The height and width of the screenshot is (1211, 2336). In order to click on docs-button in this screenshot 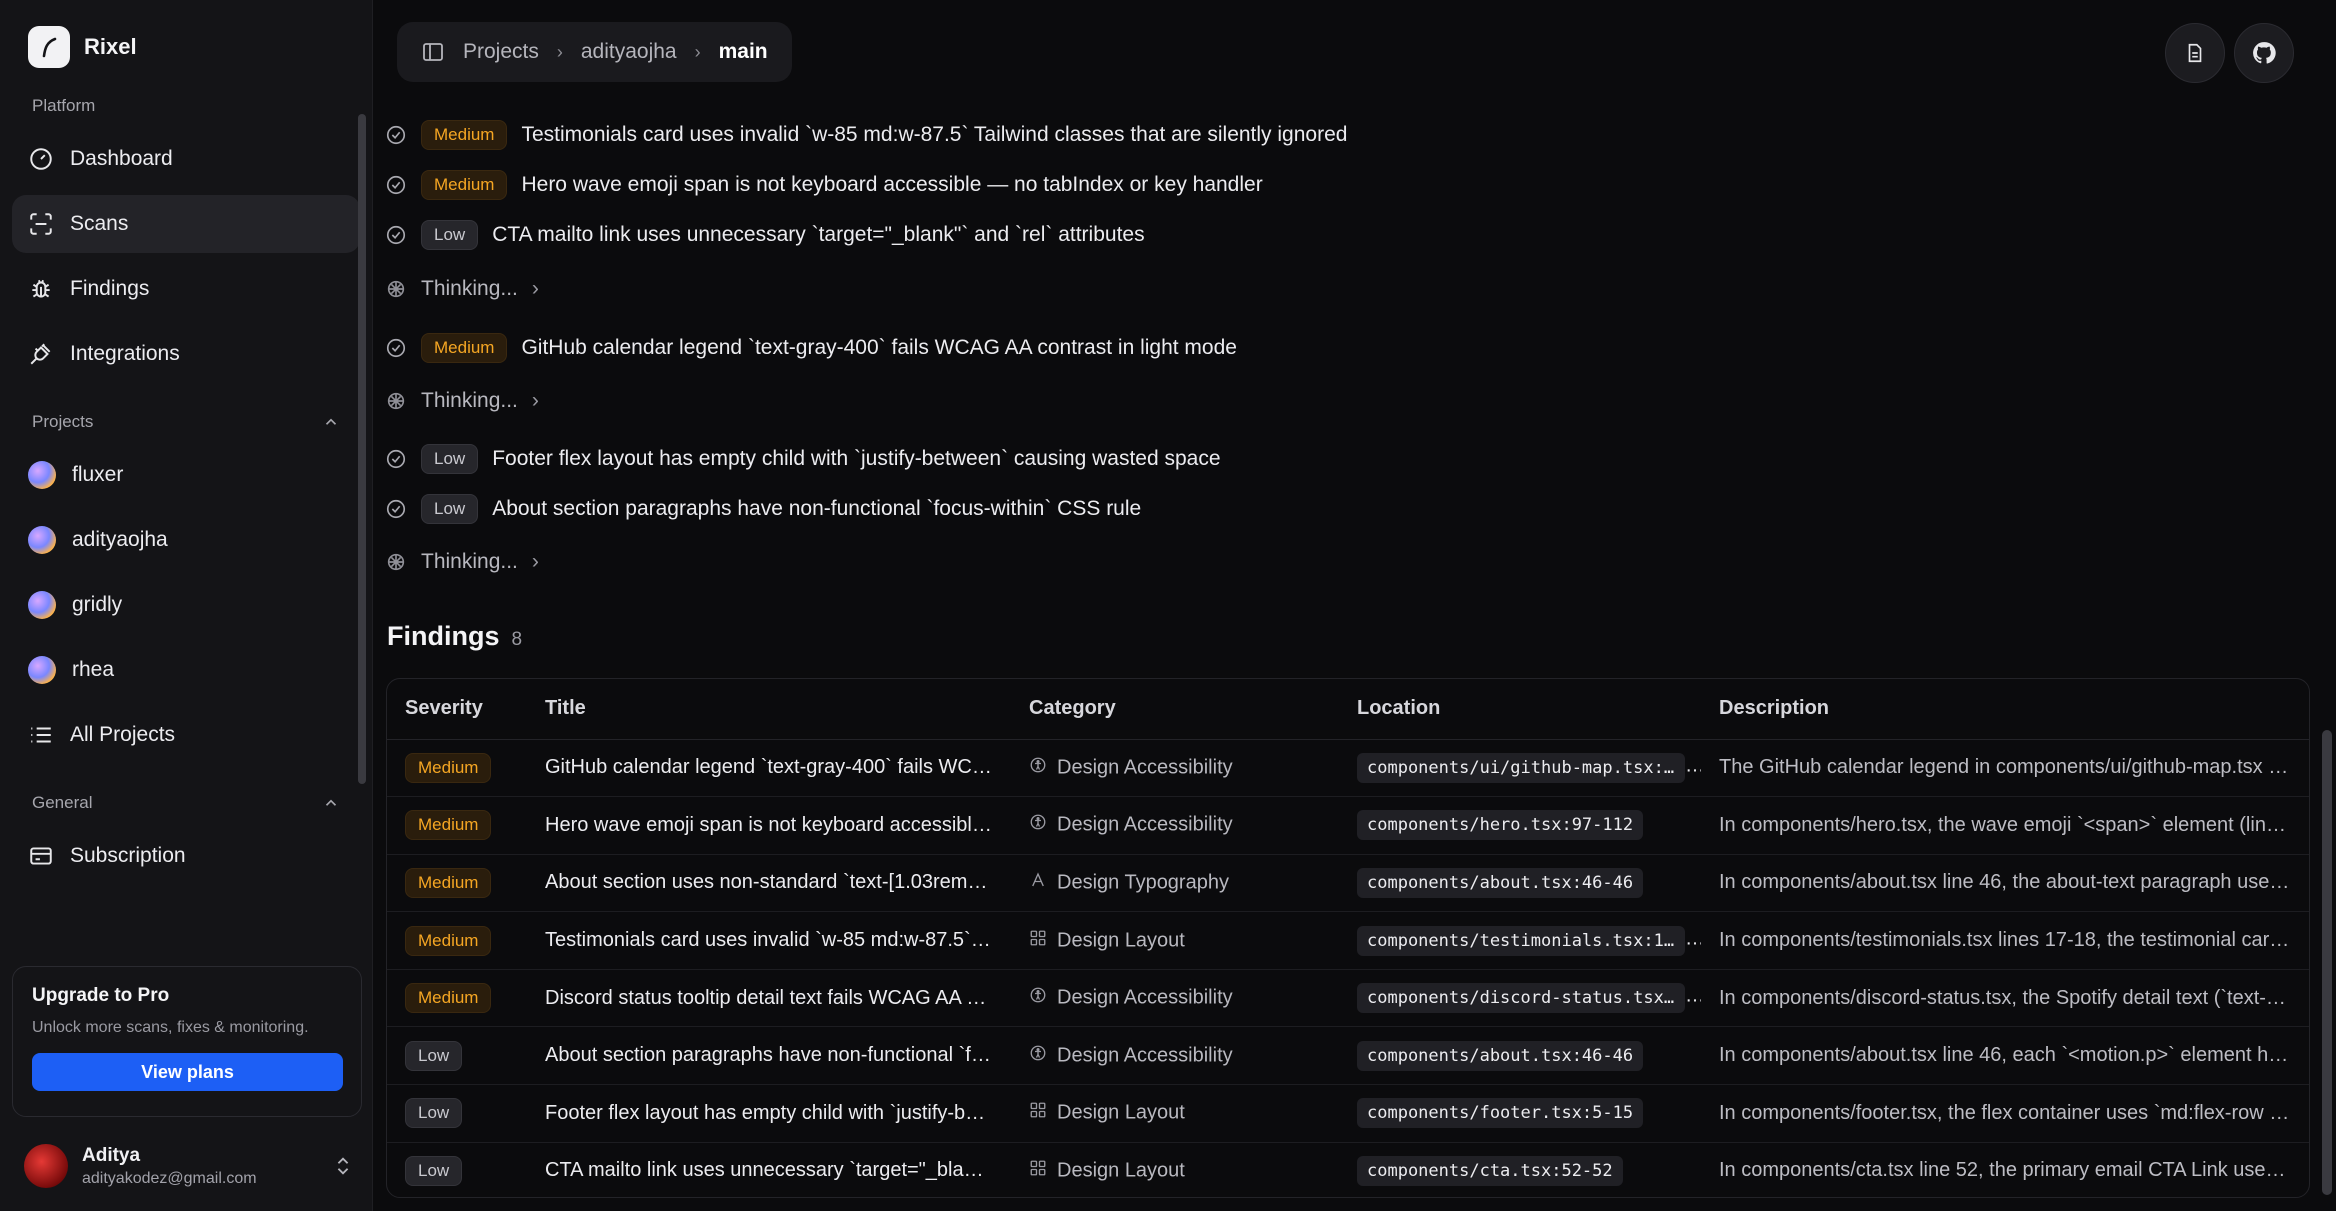, I will do `click(2195, 53)`.